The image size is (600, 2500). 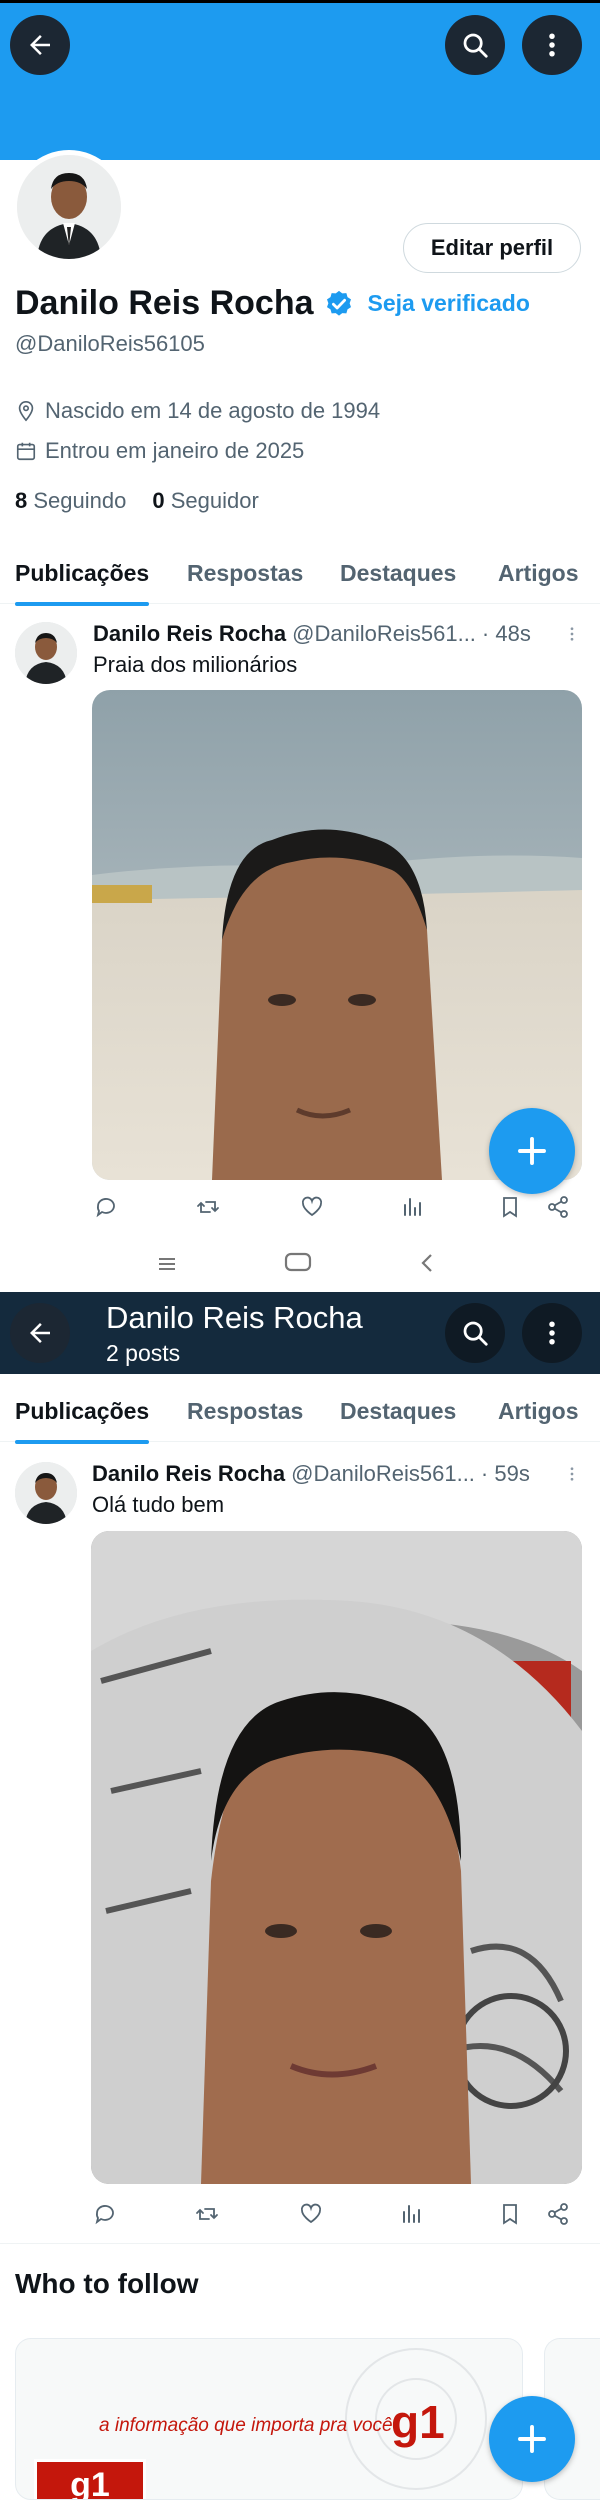 What do you see at coordinates (164, 303) in the screenshot?
I see `profile-name: Danilo Reis Rocha` at bounding box center [164, 303].